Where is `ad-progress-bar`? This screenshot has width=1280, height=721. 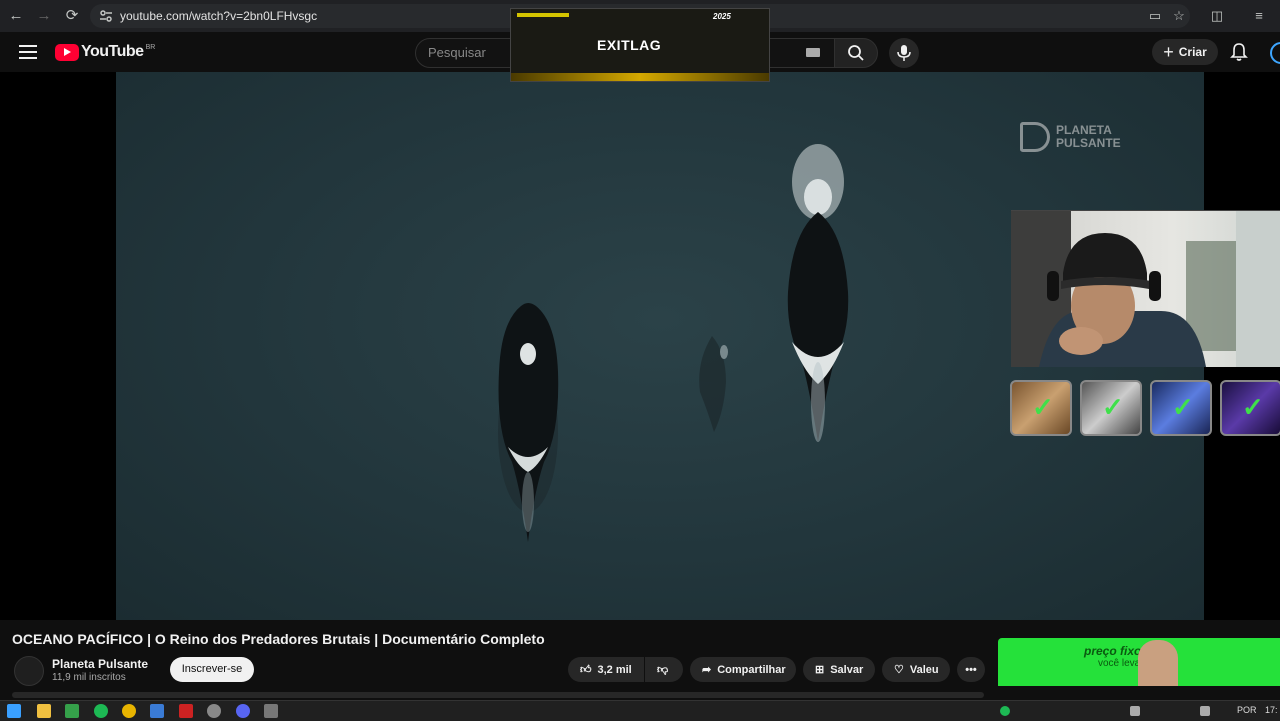 ad-progress-bar is located at coordinates (543, 15).